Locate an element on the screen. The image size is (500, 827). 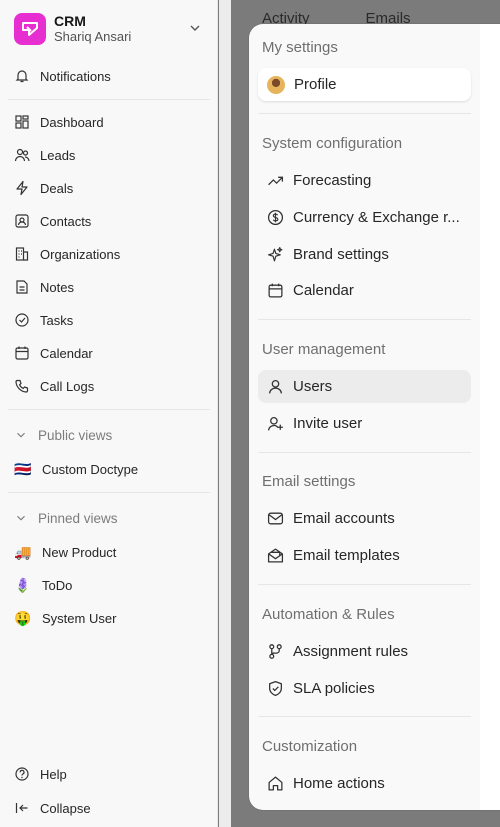
sidebar-item-organizations: Organizations is located at coordinates (109, 254).